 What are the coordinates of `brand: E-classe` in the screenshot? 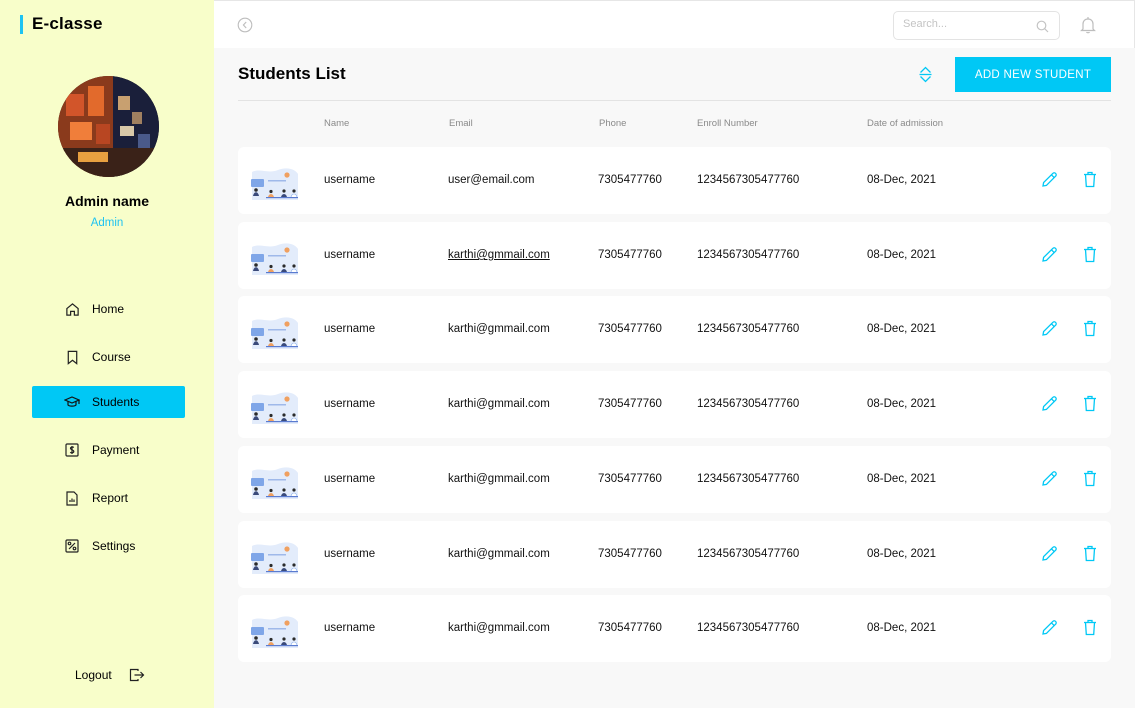 It's located at (61, 24).